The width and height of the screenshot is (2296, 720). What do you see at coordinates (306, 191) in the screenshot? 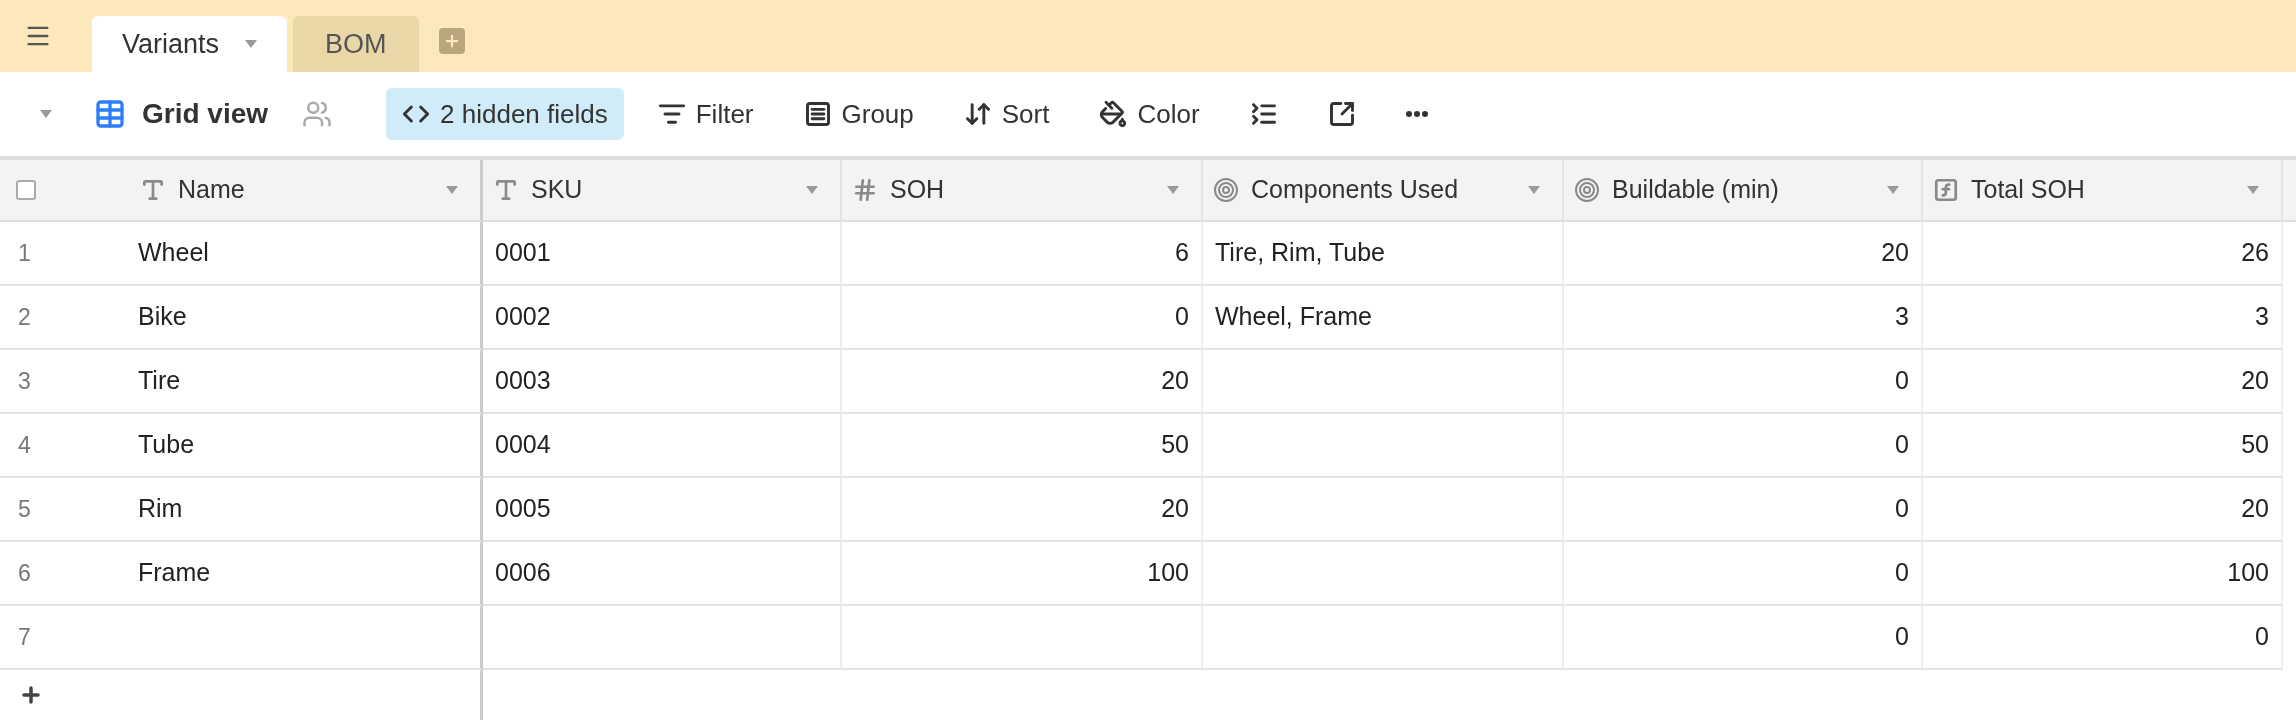
I see `column-header: Name` at bounding box center [306, 191].